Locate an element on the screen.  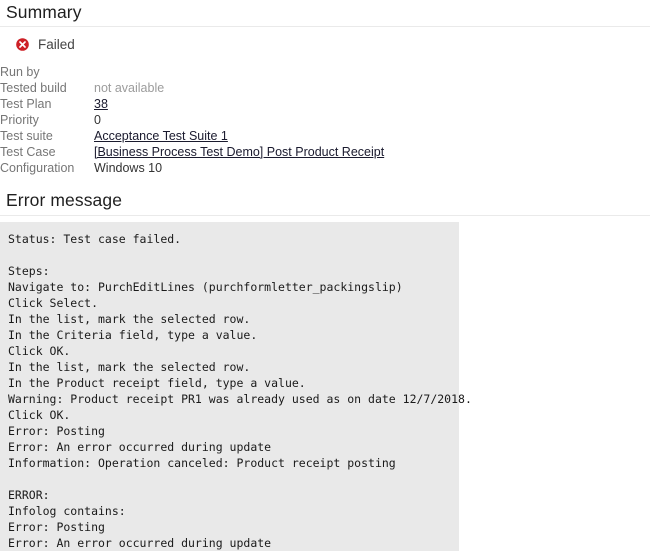
field-label-tested-build: Tested build is located at coordinates (33, 88).